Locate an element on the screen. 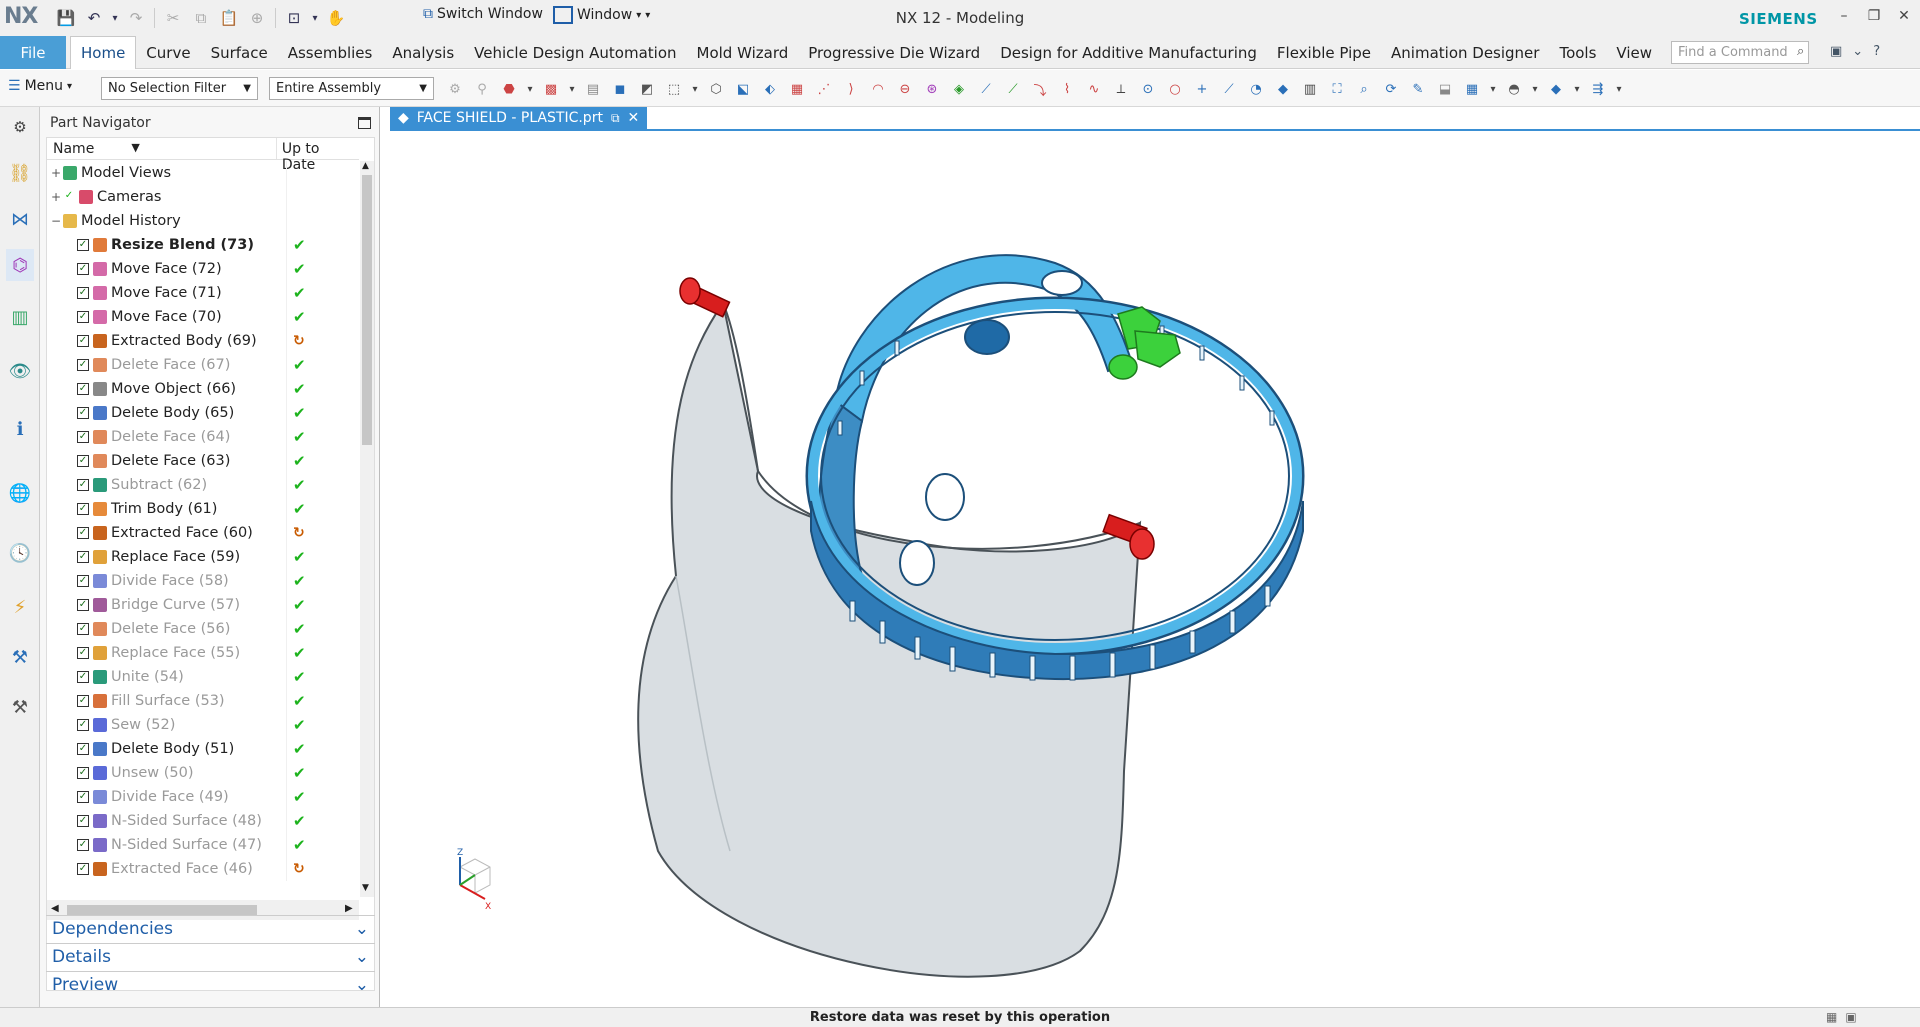  edge-icon: ⬡ is located at coordinates (716, 89).